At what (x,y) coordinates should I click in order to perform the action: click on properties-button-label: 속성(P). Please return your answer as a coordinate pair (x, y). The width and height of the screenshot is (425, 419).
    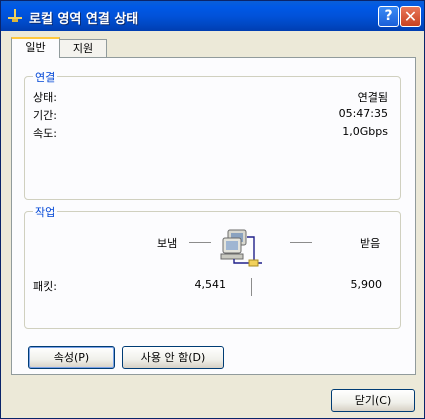
    Looking at the image, I should click on (71, 357).